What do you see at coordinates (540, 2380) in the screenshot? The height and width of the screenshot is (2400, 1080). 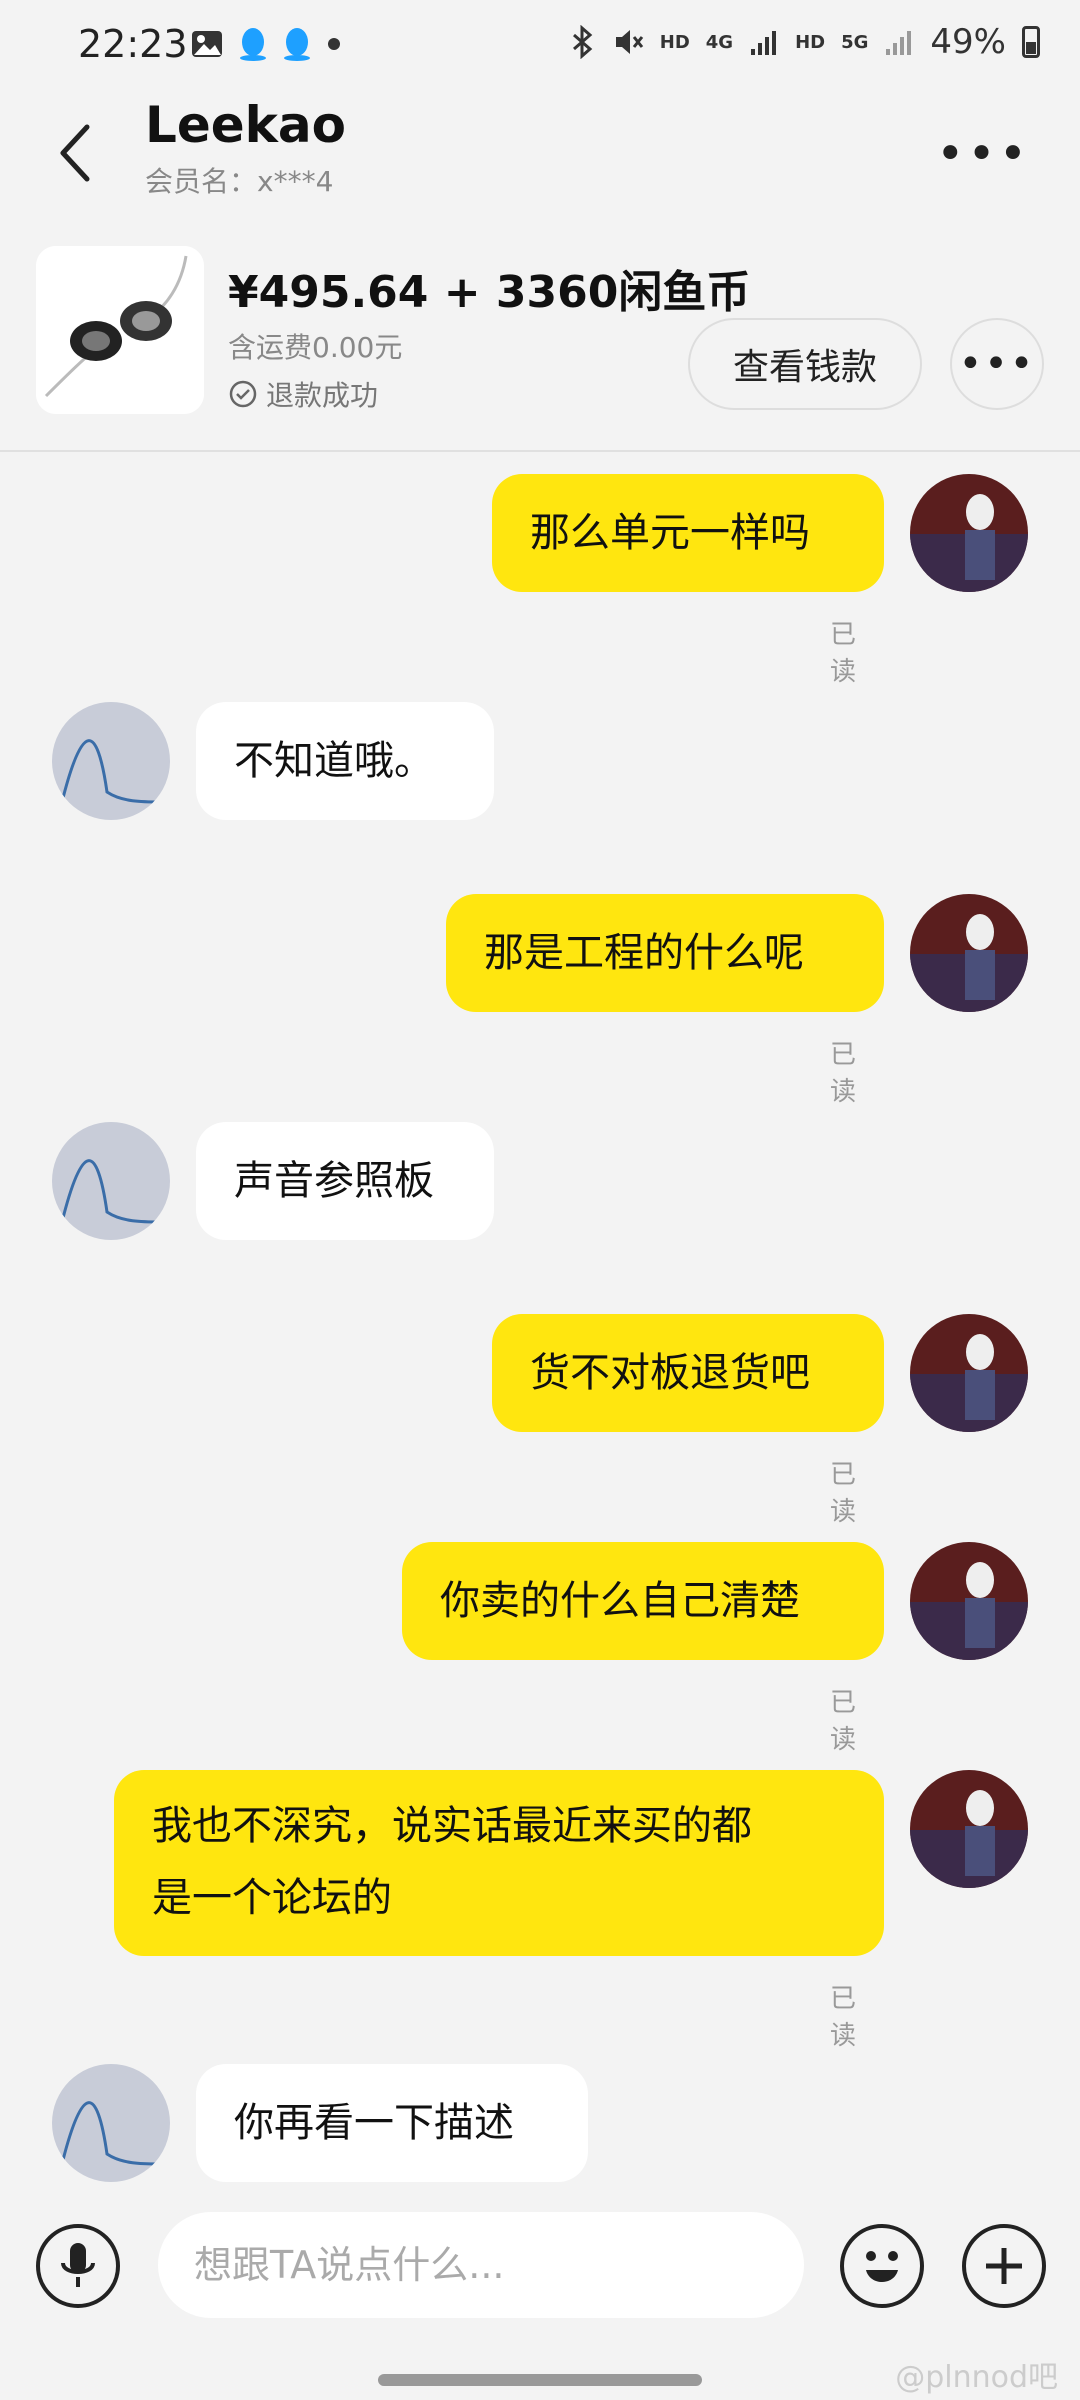 I see `home-indicator` at bounding box center [540, 2380].